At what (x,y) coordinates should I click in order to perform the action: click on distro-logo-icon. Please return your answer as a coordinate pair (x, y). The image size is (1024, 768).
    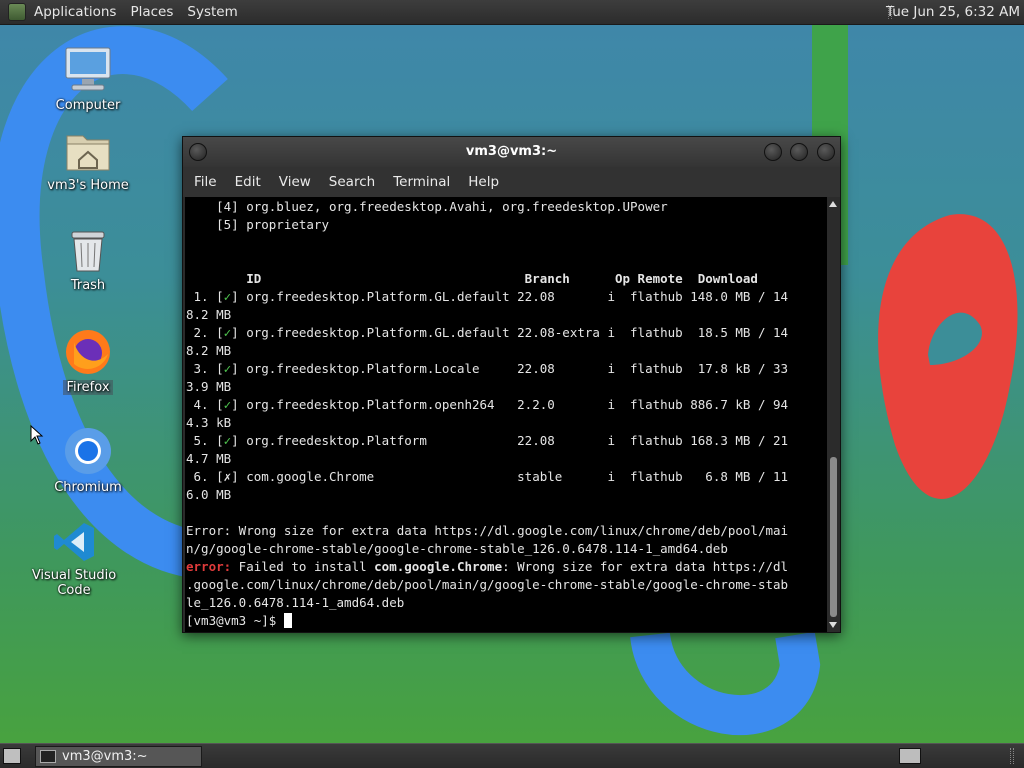
    Looking at the image, I should click on (17, 12).